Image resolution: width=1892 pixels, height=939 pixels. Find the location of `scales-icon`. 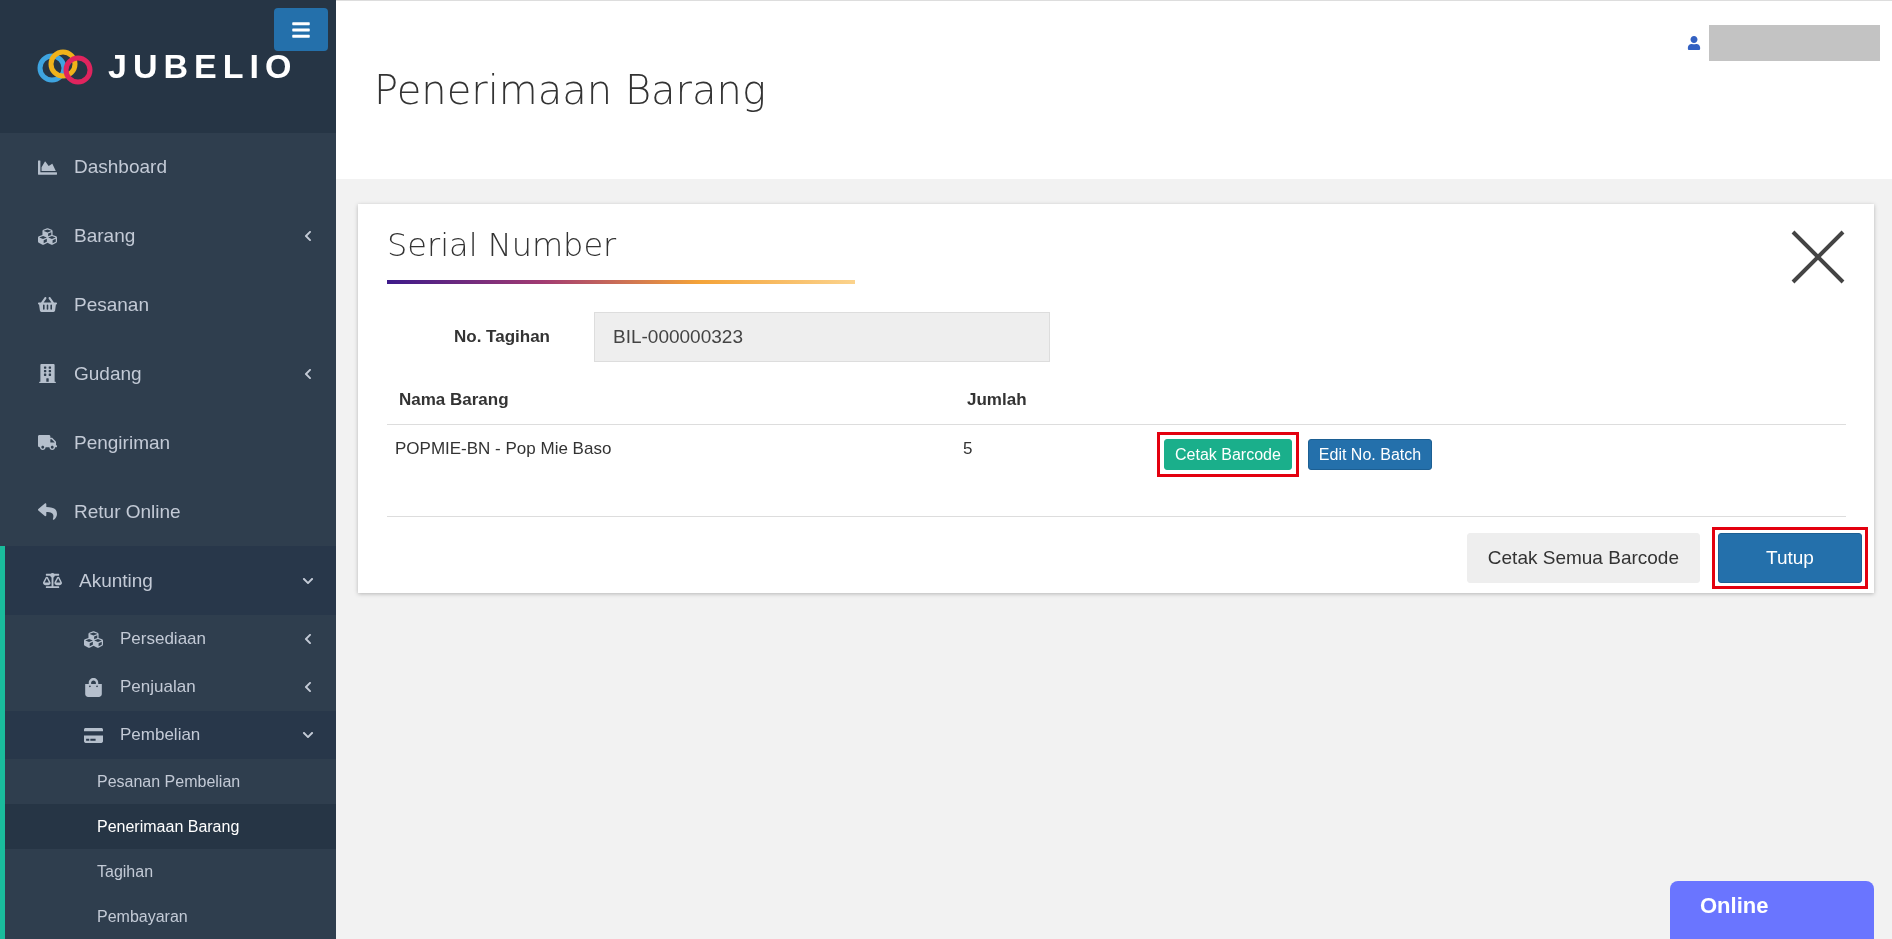

scales-icon is located at coordinates (52, 580).